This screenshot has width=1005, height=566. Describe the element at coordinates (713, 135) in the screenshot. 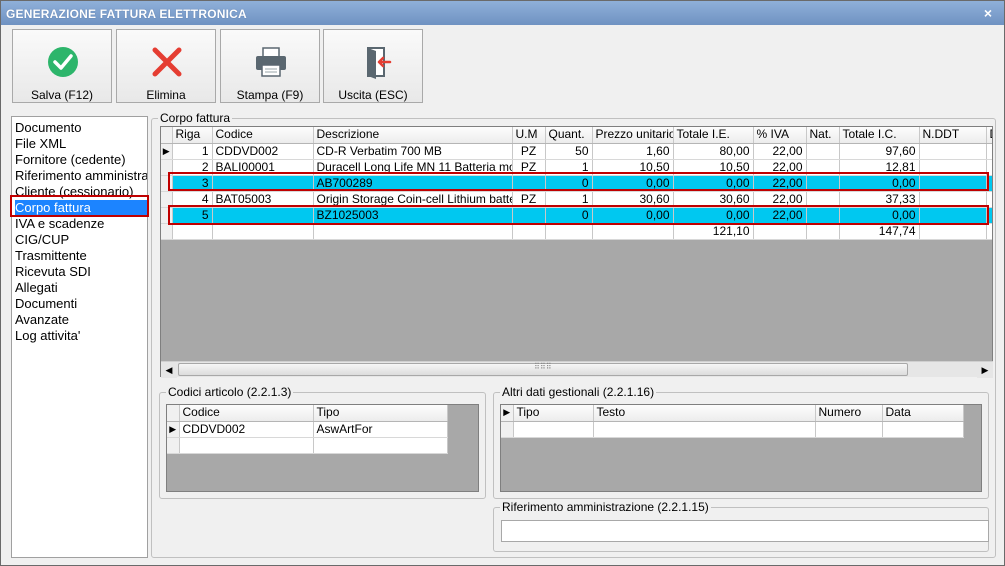

I see `col-totale-ie: Totale I.E.` at that location.